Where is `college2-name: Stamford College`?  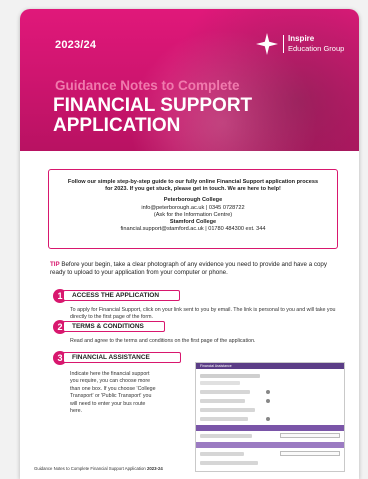 college2-name: Stamford College is located at coordinates (193, 222).